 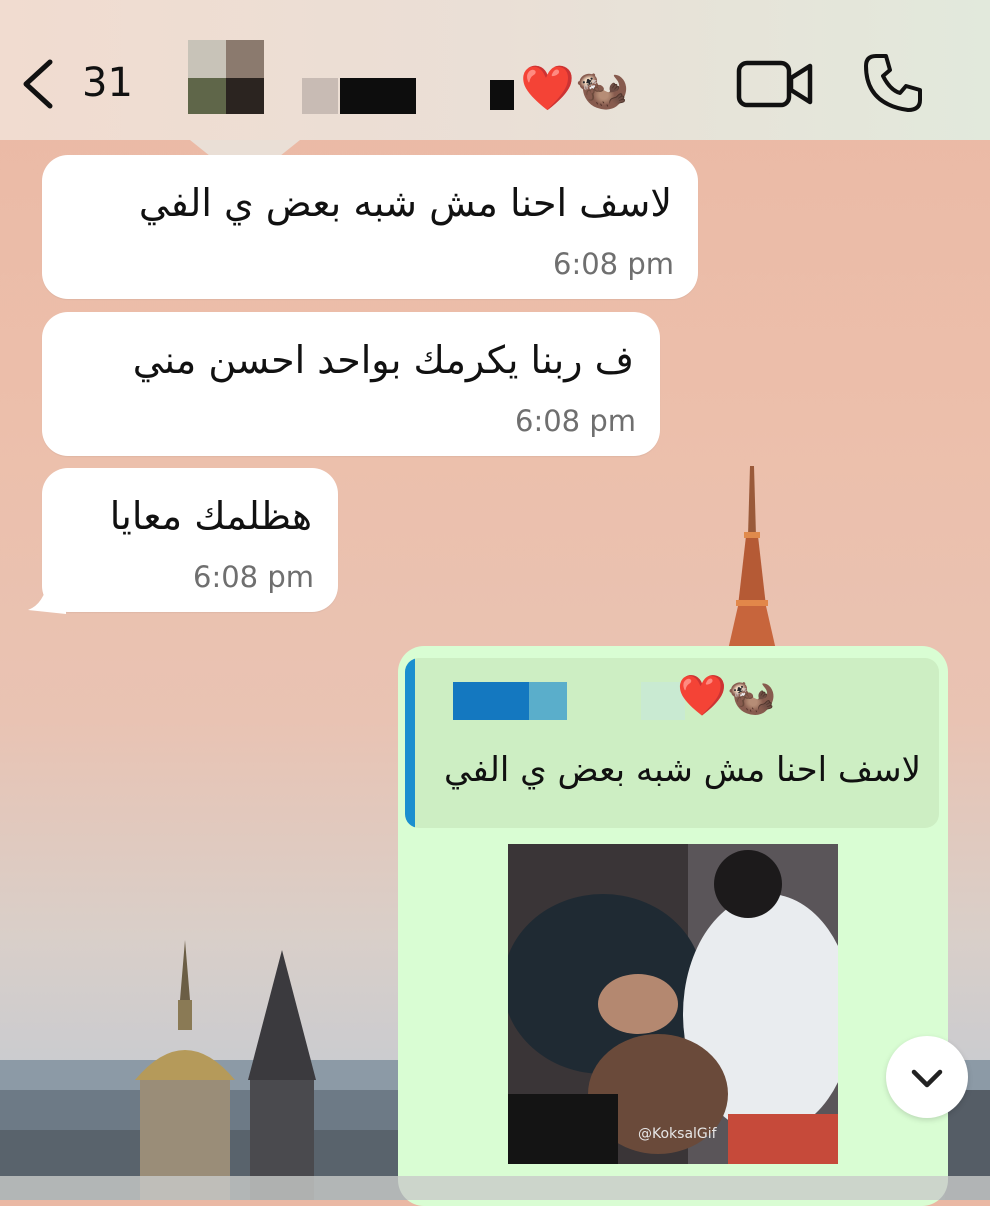 I want to click on contact-name-redacted-tail, so click(x=502, y=95).